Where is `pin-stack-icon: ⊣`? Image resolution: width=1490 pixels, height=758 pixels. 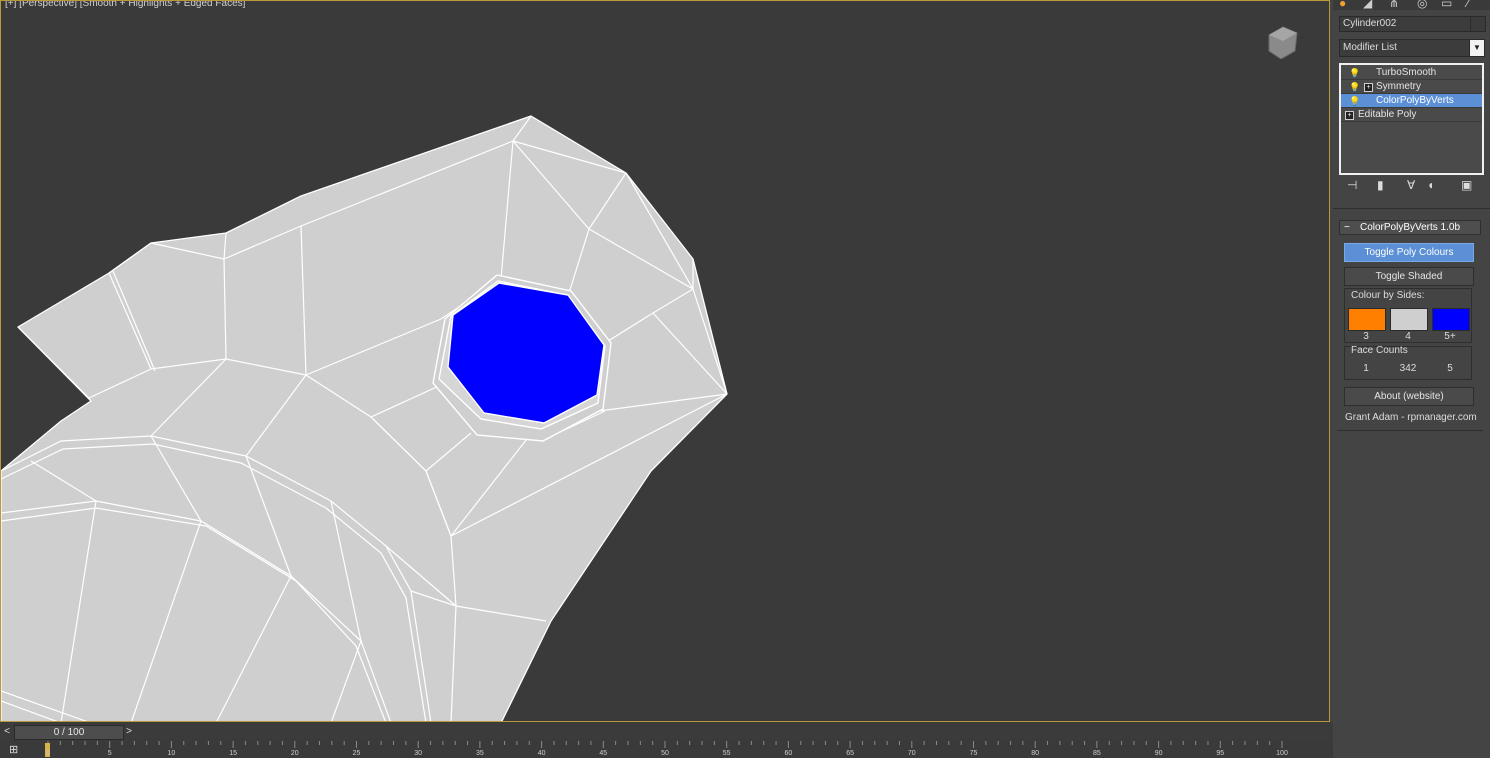 pin-stack-icon: ⊣ is located at coordinates (1352, 185).